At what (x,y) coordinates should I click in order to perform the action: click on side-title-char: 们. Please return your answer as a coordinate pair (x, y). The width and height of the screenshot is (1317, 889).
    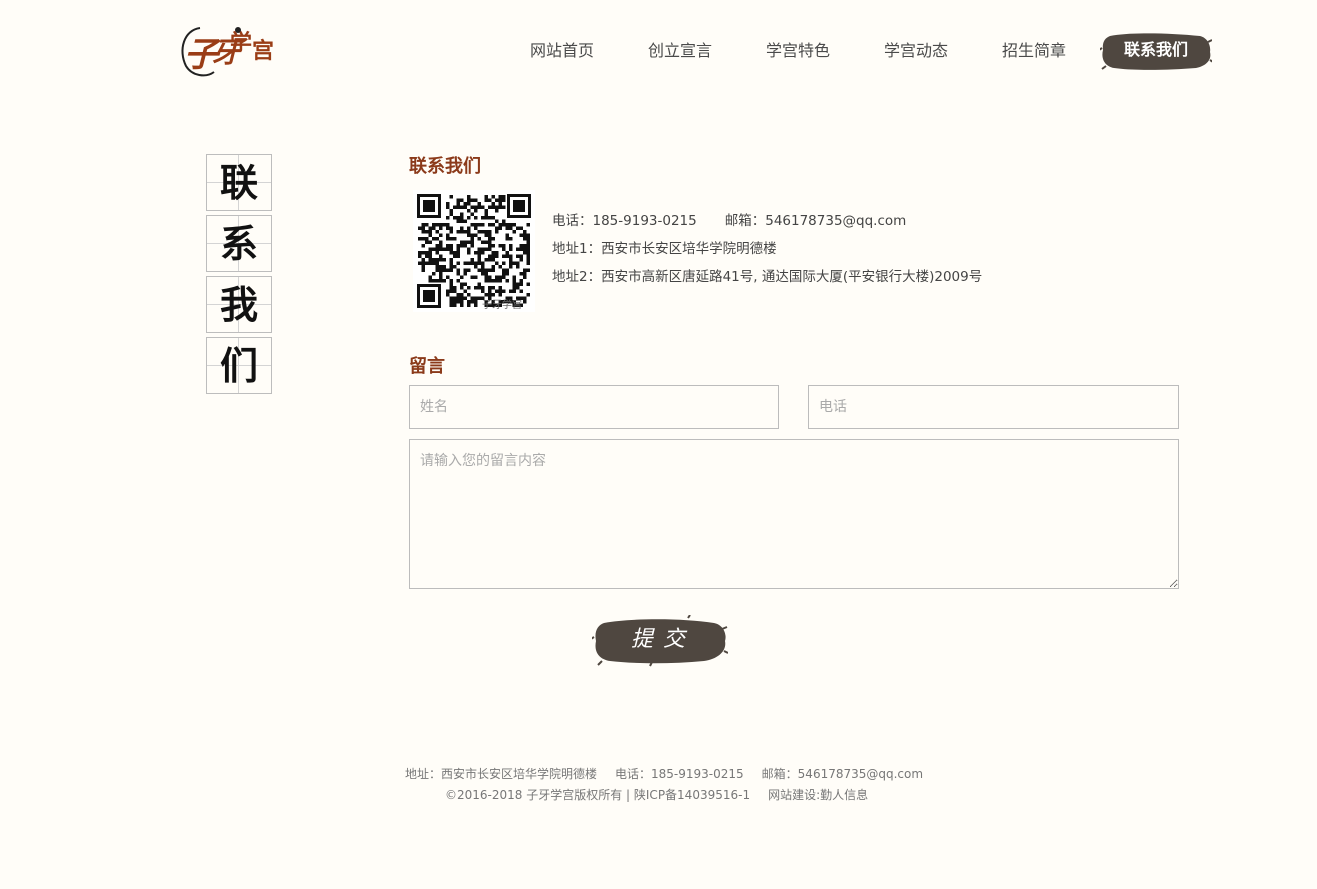
    Looking at the image, I should click on (238, 365).